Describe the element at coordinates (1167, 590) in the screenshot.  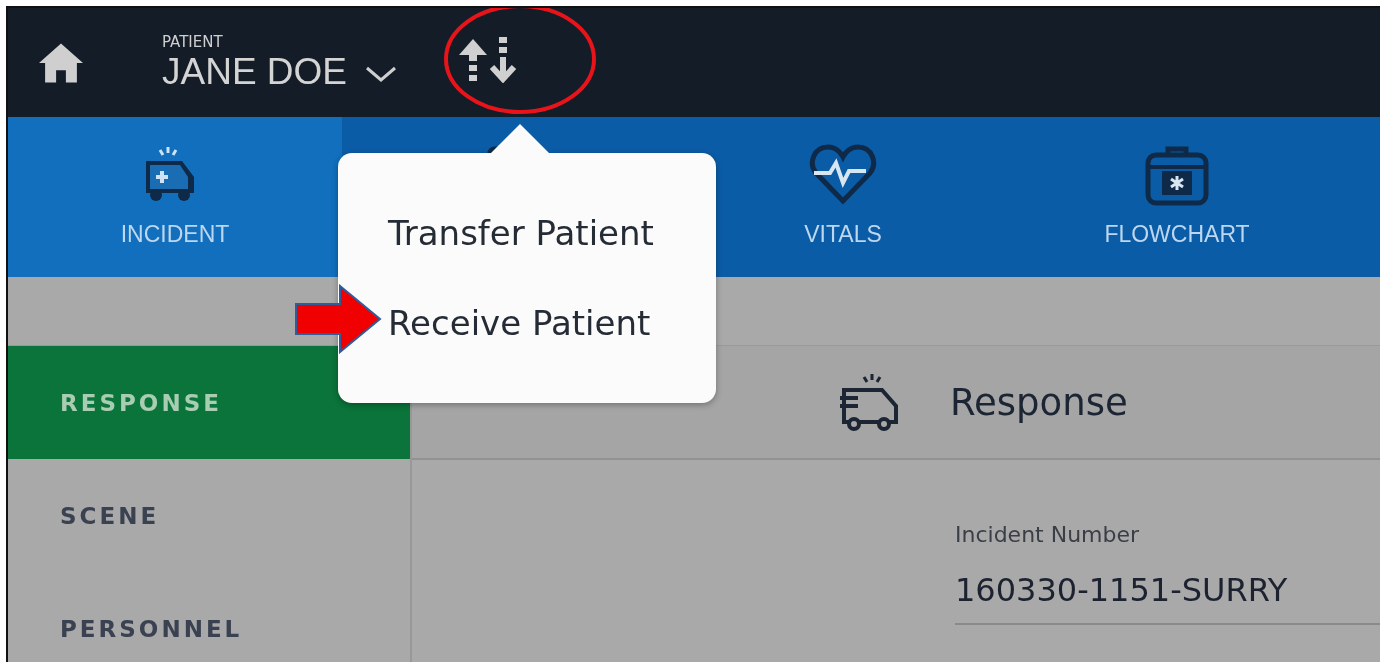
I see `incident-number-field: 160330-1151-SURRY` at that location.